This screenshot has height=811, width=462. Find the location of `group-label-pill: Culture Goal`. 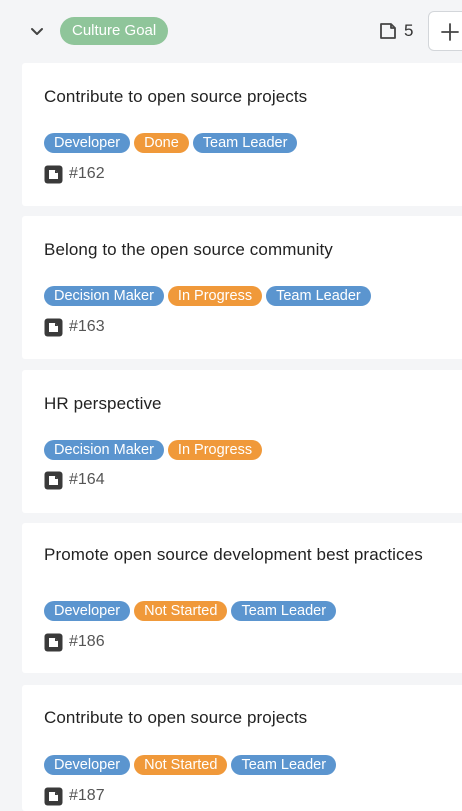

group-label-pill: Culture Goal is located at coordinates (114, 31).